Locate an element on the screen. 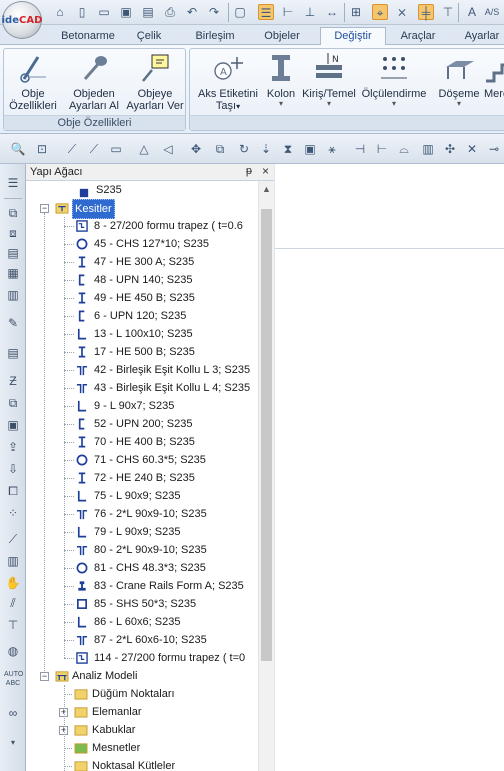 The image size is (504, 771). copy-icon: ⧉ is located at coordinates (220, 149).